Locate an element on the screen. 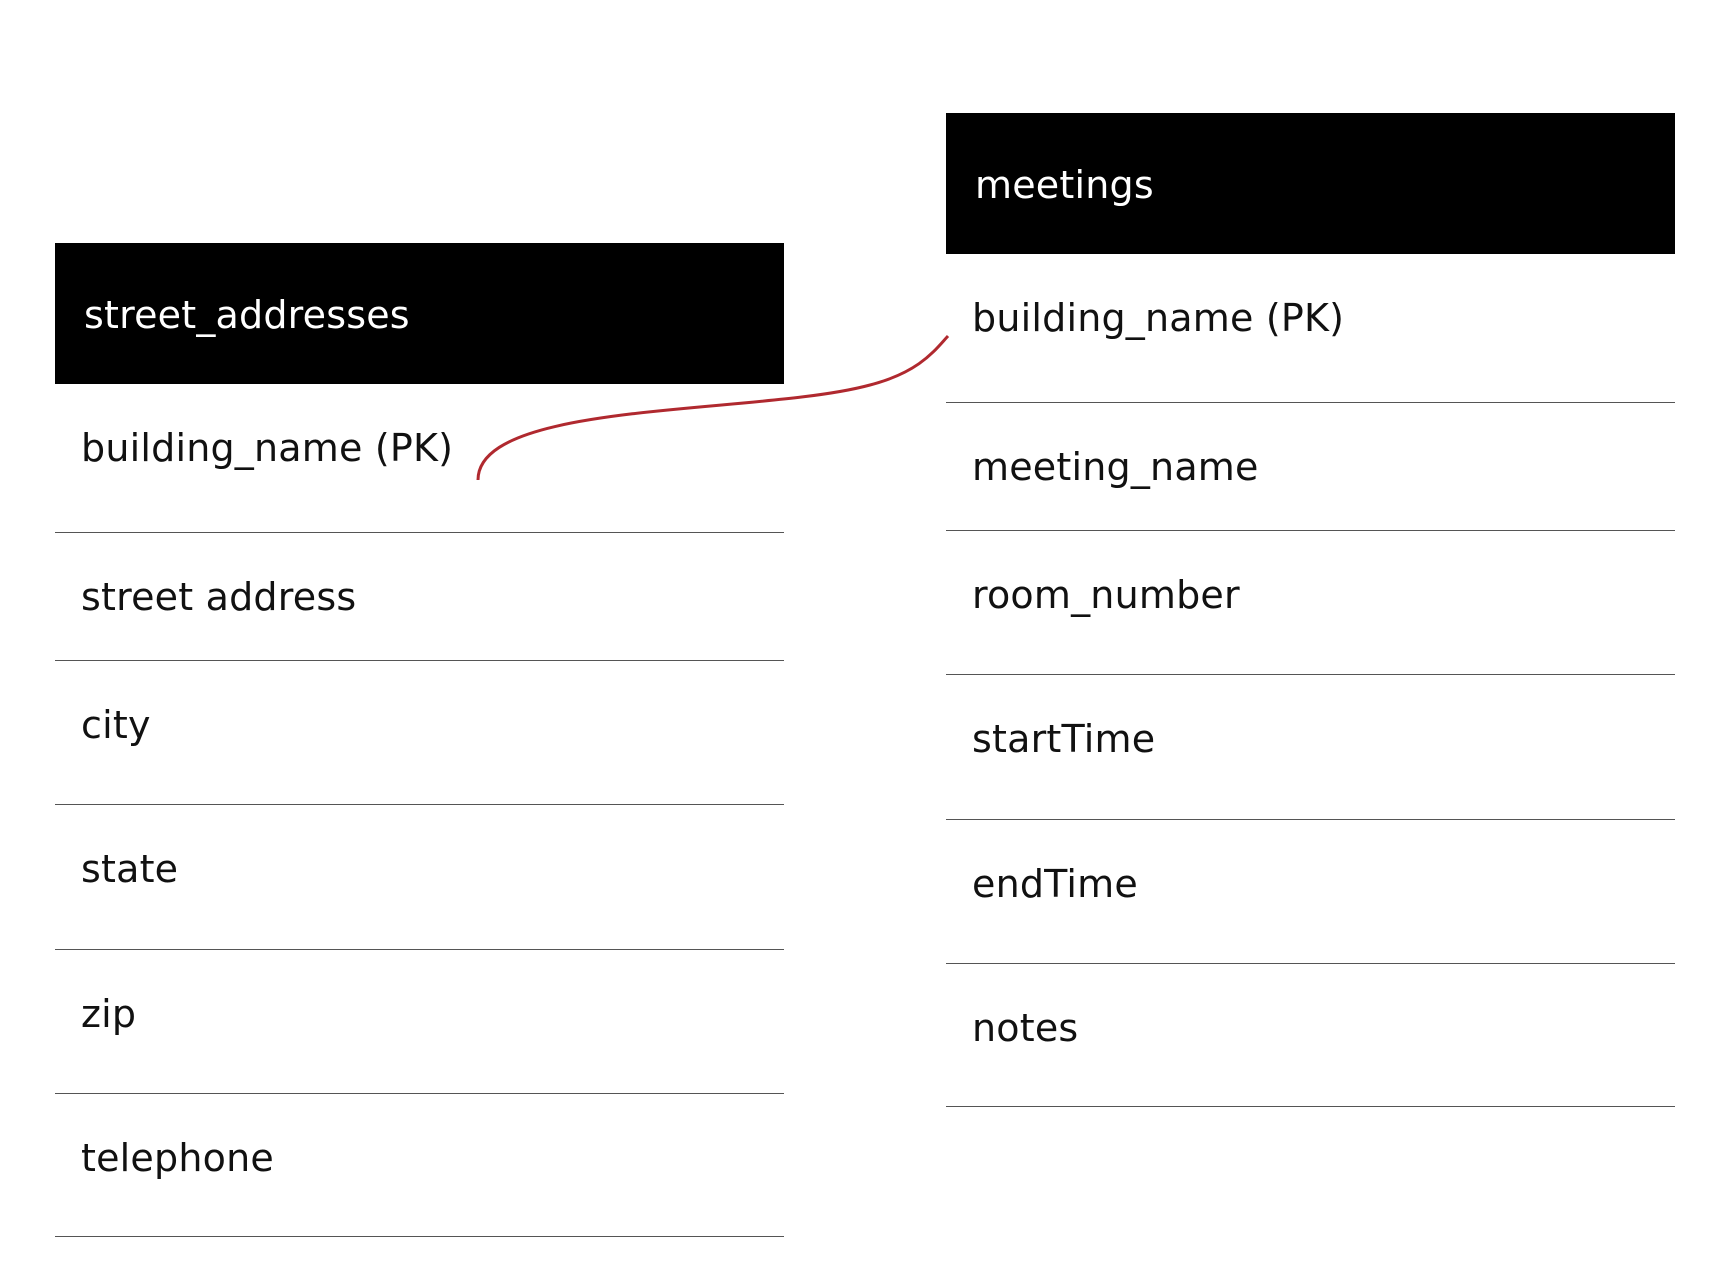  field-row: meeting_name is located at coordinates (1310, 467).